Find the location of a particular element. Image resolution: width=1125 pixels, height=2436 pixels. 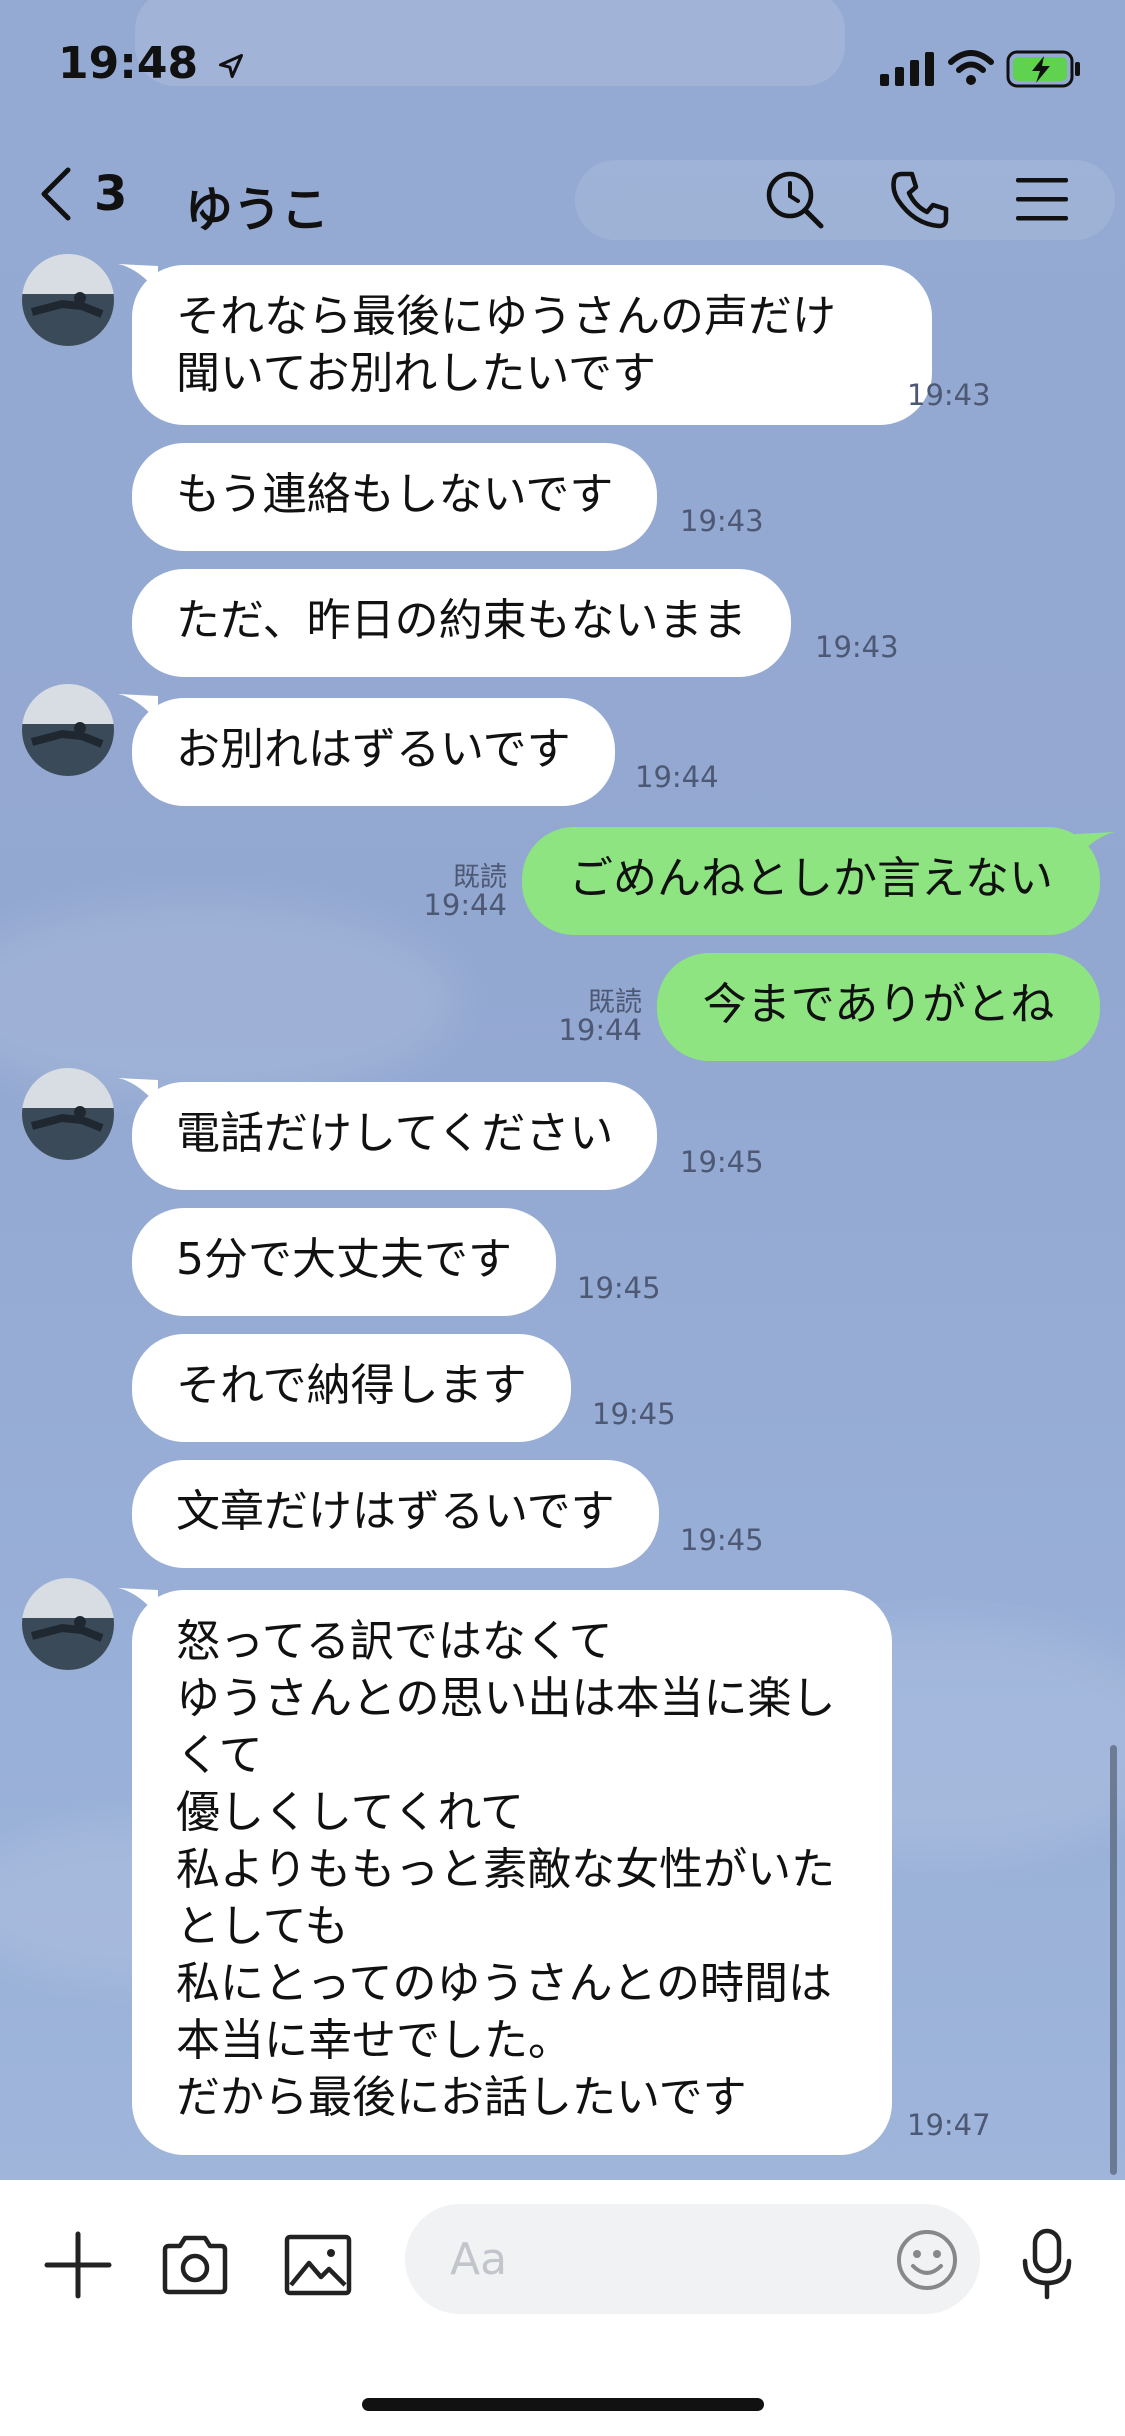

incoming-message: お別れはずるいです is located at coordinates (373, 752).